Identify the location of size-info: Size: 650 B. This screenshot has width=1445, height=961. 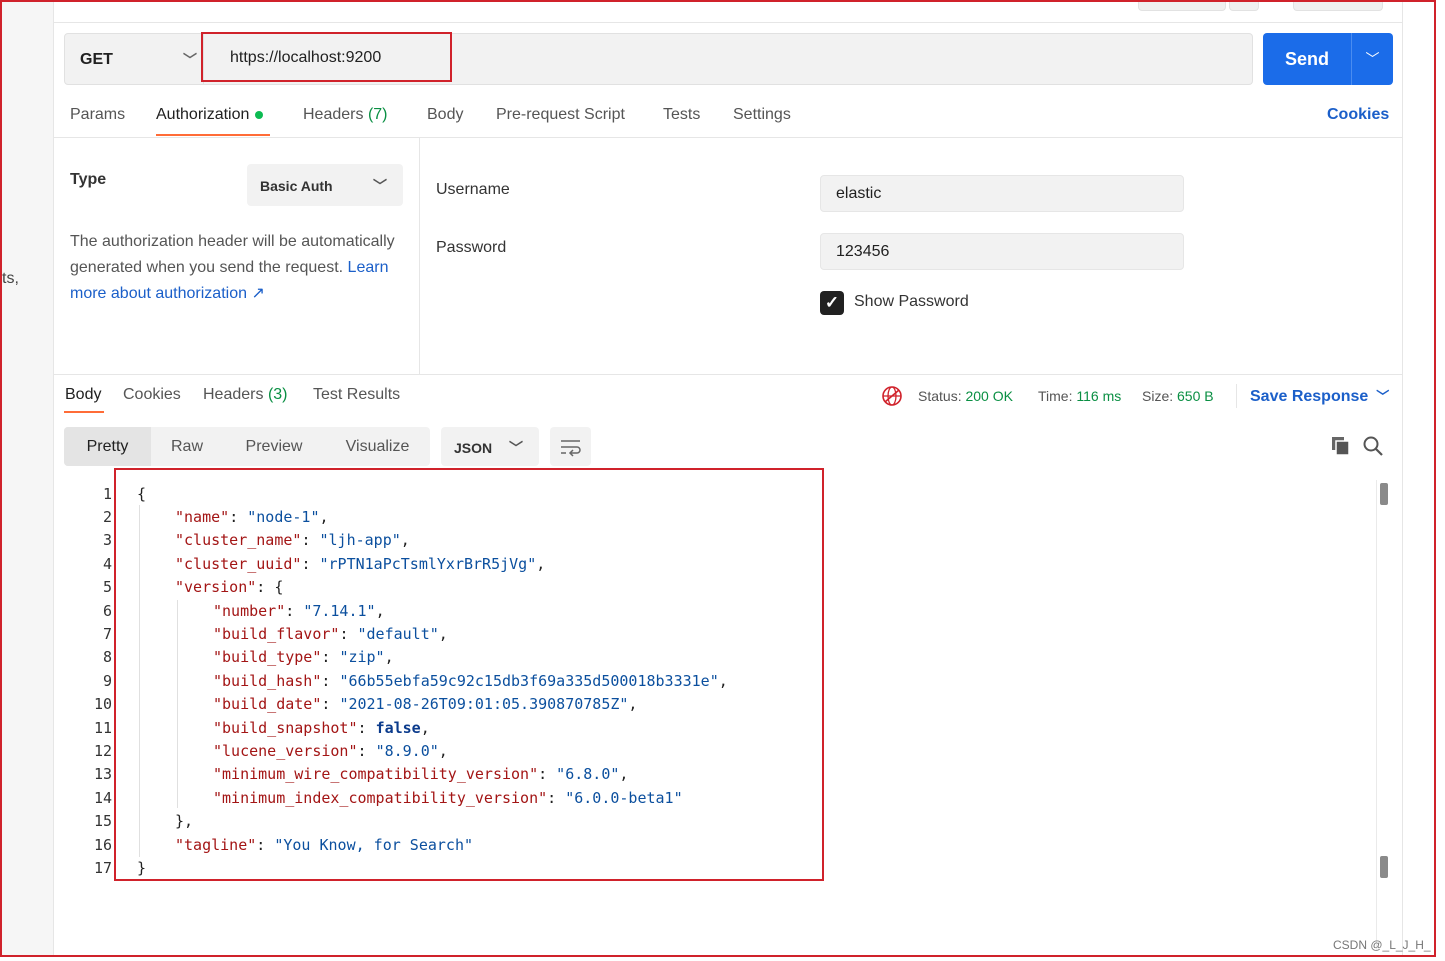
(1178, 396).